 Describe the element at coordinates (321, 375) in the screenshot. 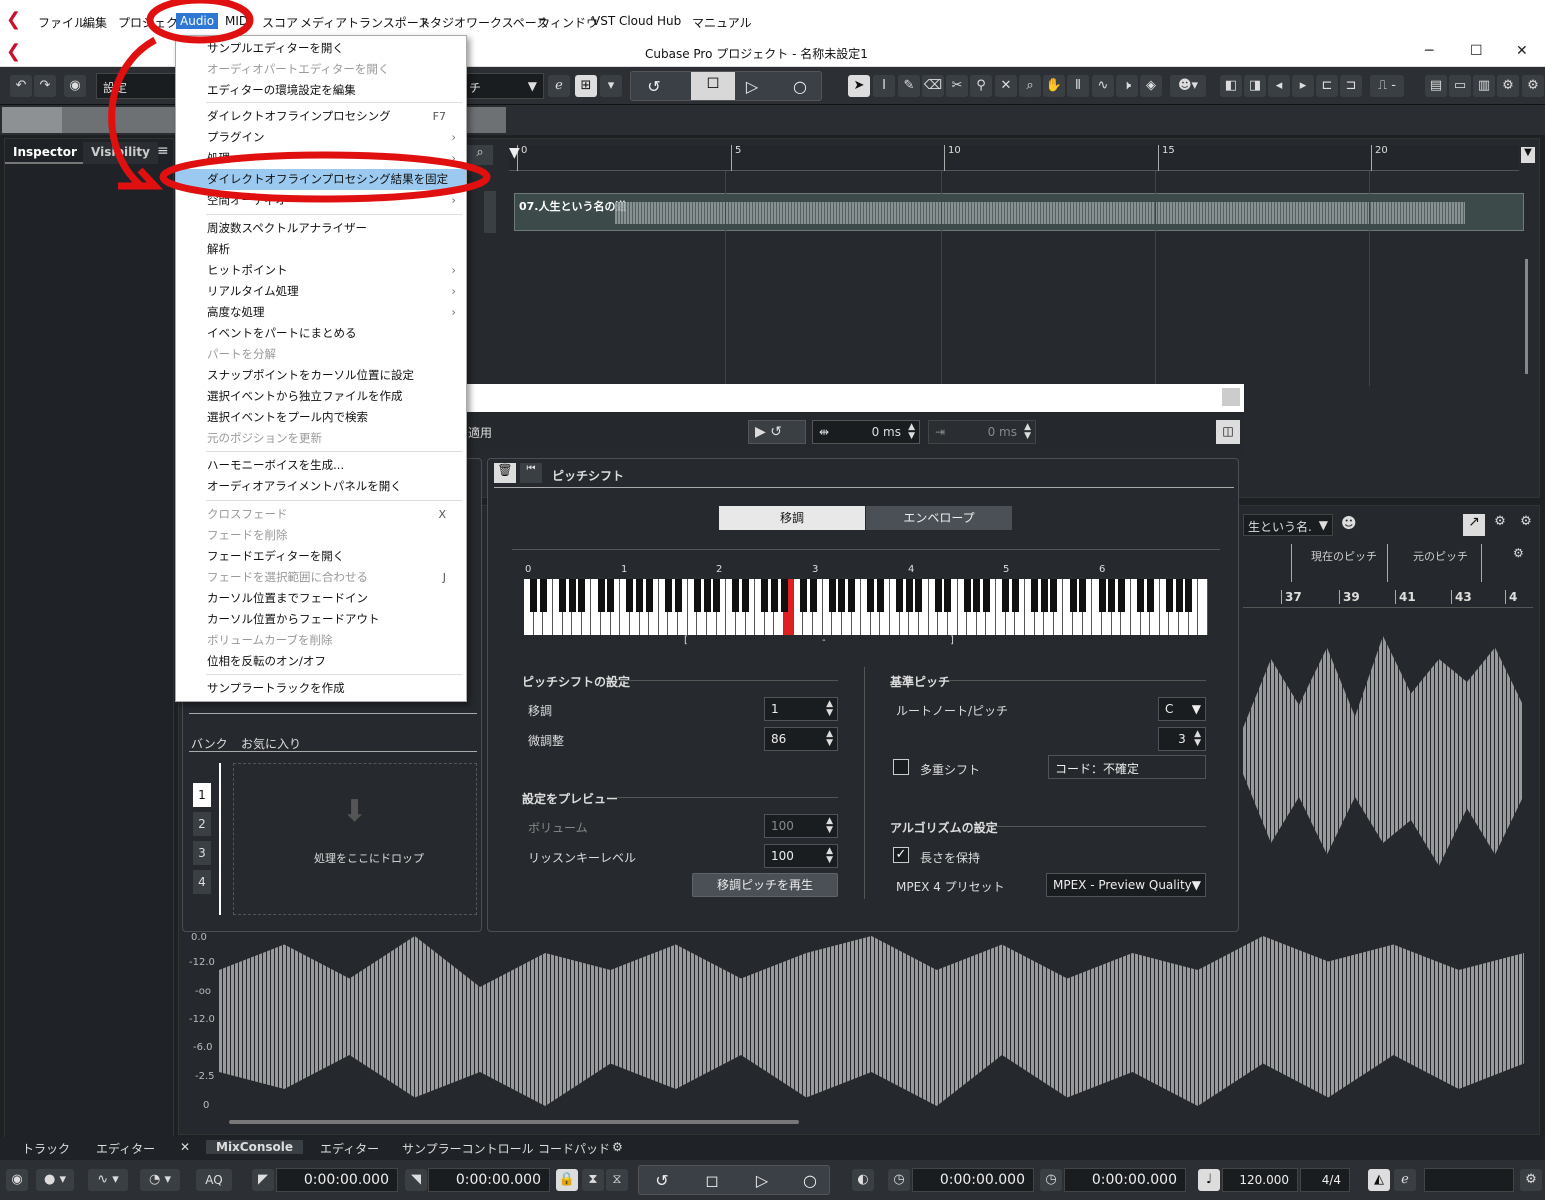

I see `menu-item: スナップポイントをカーソル位置に設定` at that location.